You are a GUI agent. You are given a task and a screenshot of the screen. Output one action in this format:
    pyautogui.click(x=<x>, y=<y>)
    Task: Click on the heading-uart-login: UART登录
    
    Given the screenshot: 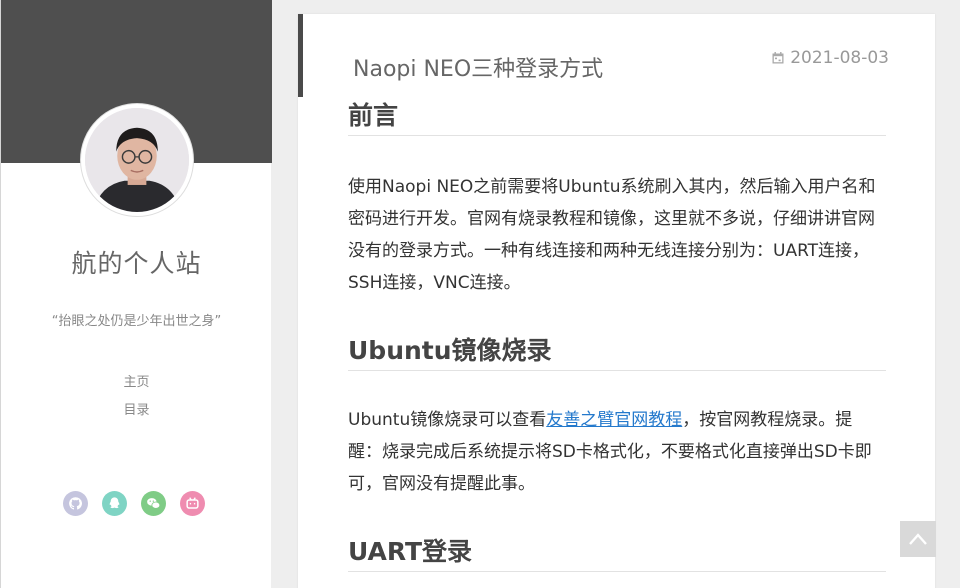 What is the action you would take?
    pyautogui.click(x=617, y=552)
    